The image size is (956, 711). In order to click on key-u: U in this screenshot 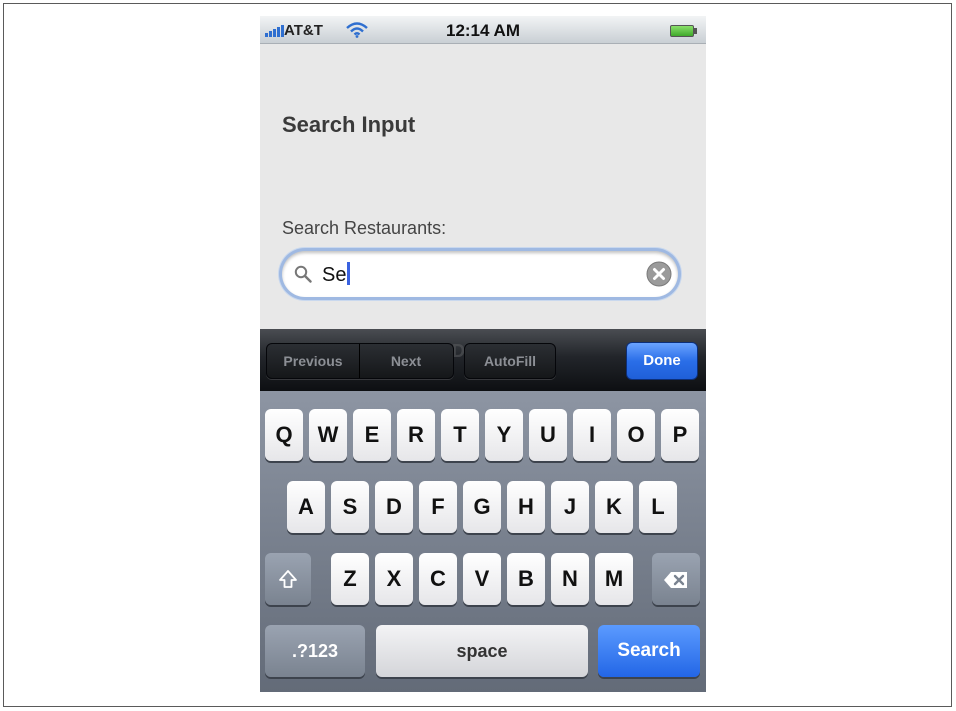, I will do `click(548, 435)`.